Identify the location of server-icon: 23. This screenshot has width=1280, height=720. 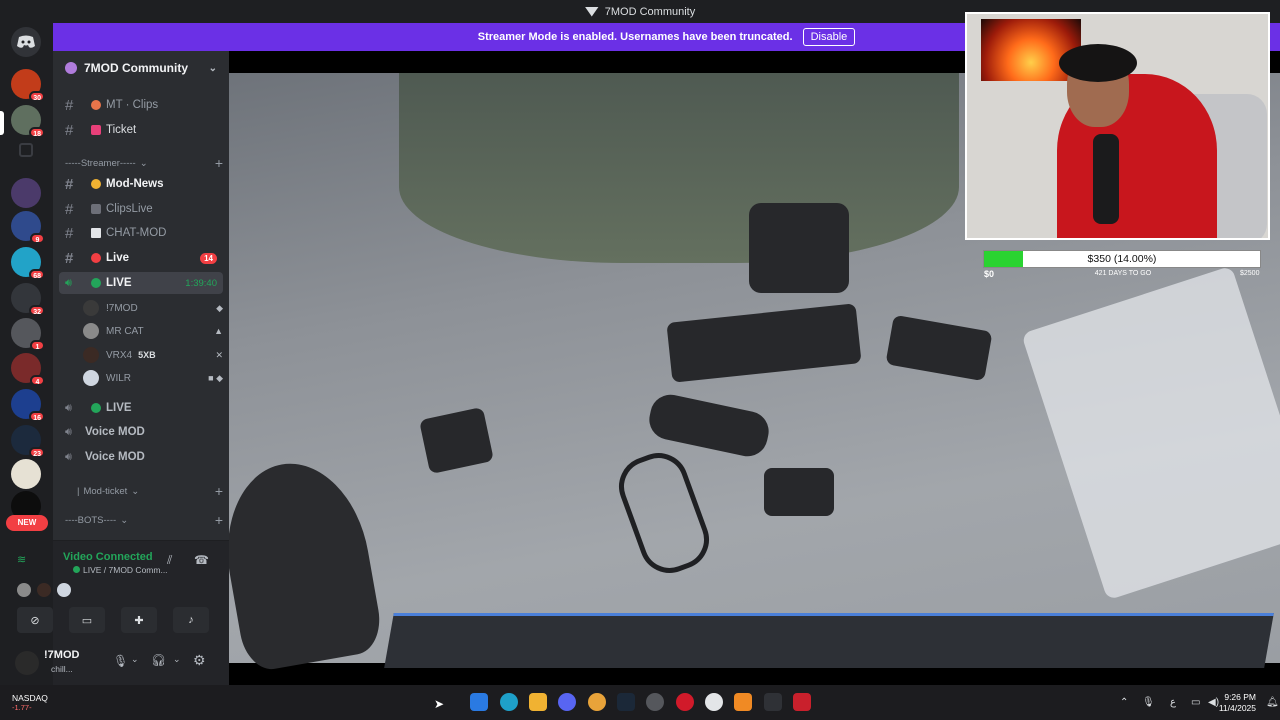
(28, 441).